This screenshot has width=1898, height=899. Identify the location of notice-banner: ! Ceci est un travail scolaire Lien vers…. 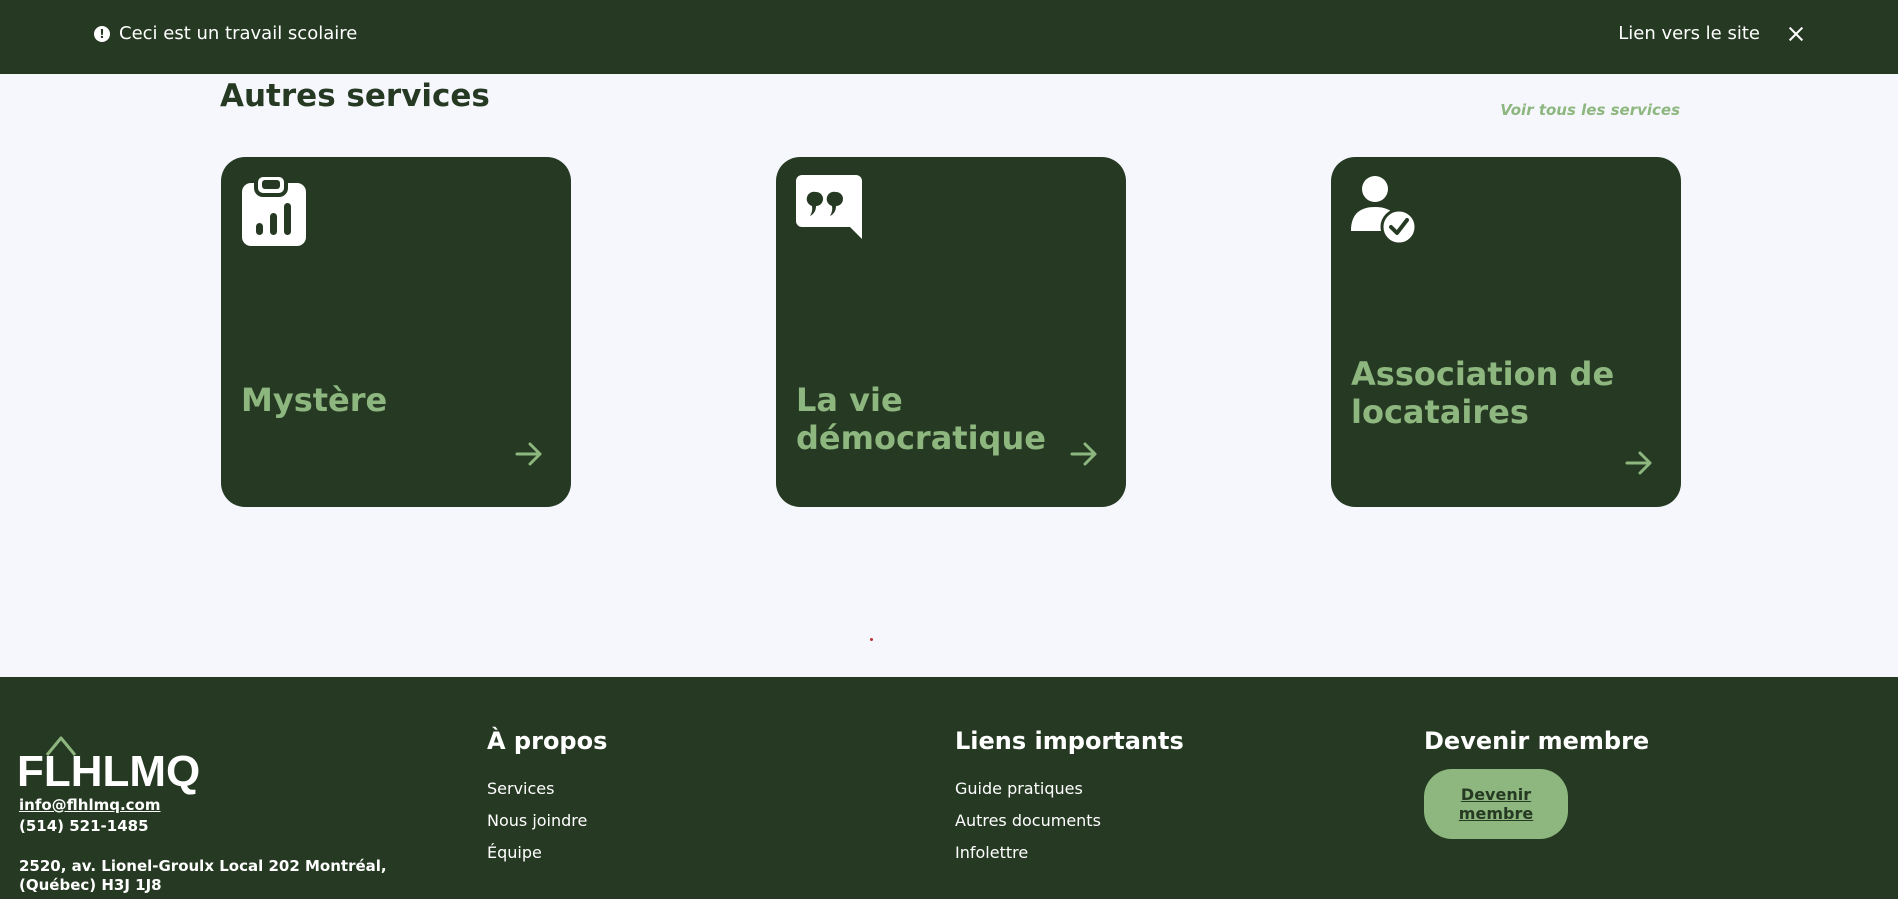
(949, 37).